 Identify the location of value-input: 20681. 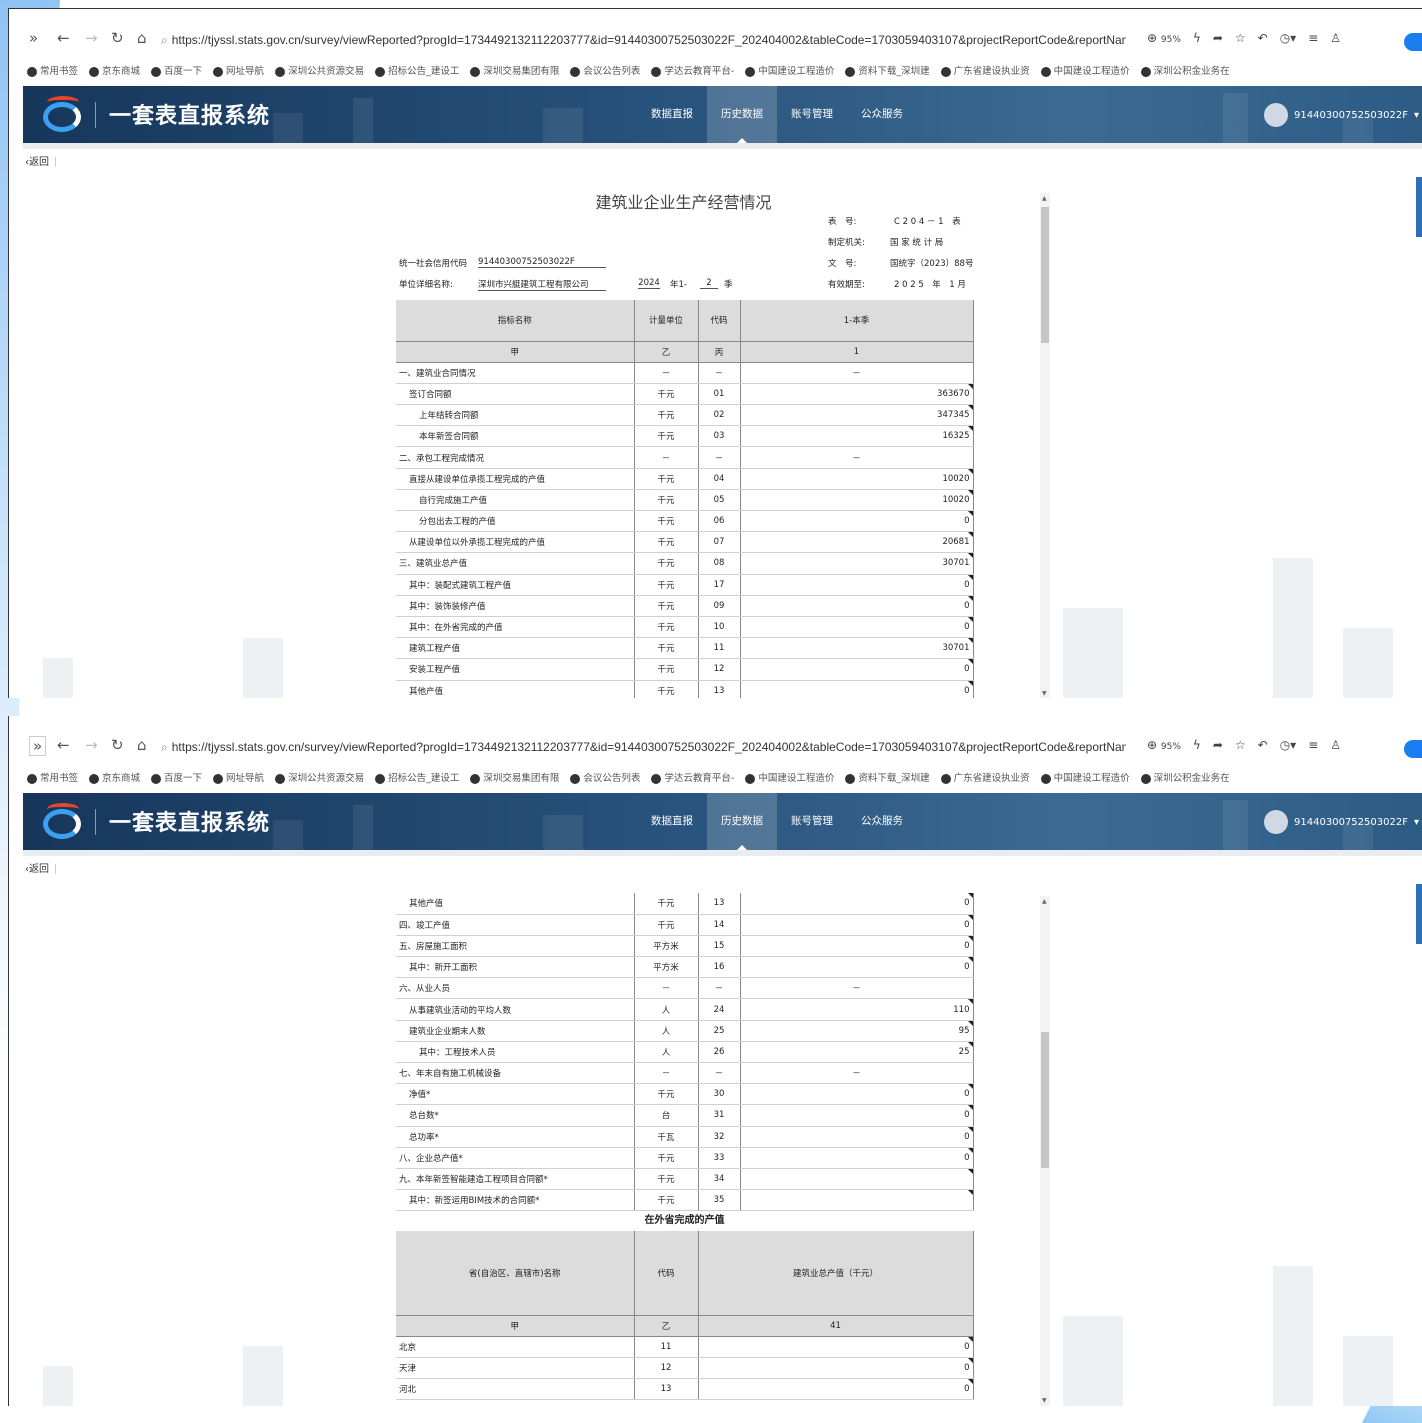
(856, 542).